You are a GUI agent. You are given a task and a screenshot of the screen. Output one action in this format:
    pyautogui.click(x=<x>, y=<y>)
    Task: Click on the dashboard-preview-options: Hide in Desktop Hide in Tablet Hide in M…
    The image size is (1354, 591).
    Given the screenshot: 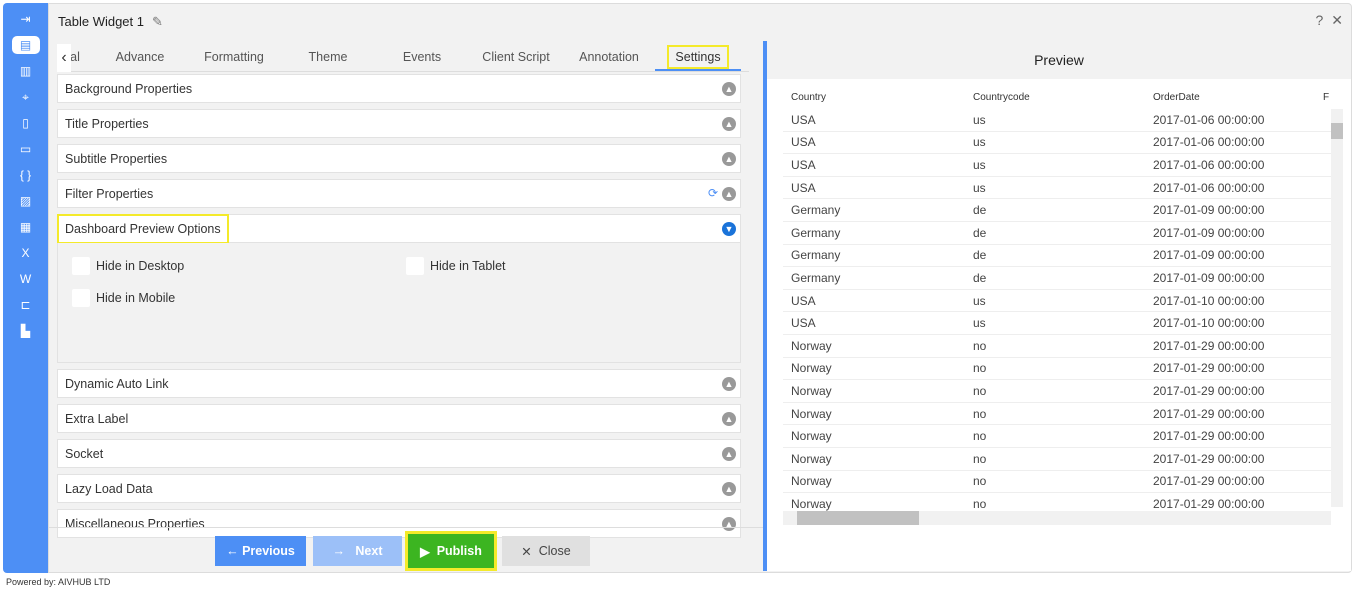 What is the action you would take?
    pyautogui.click(x=399, y=303)
    